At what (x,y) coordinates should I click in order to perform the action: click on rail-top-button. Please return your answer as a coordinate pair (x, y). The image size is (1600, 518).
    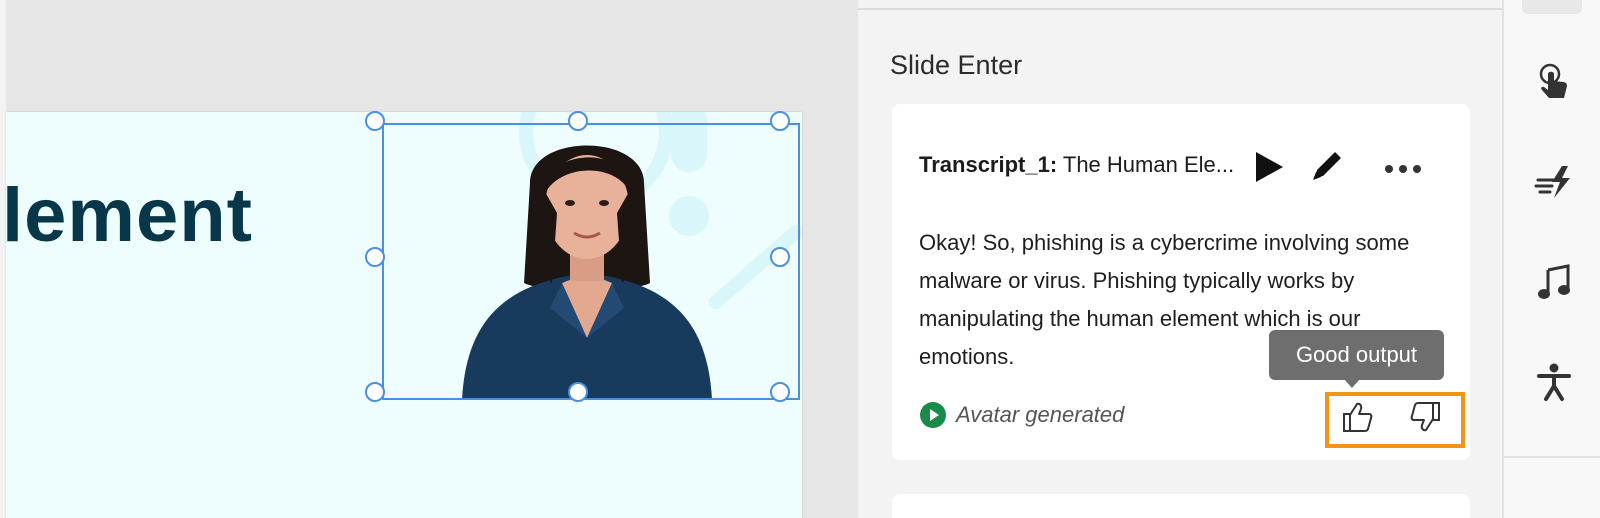
    Looking at the image, I should click on (1552, 7).